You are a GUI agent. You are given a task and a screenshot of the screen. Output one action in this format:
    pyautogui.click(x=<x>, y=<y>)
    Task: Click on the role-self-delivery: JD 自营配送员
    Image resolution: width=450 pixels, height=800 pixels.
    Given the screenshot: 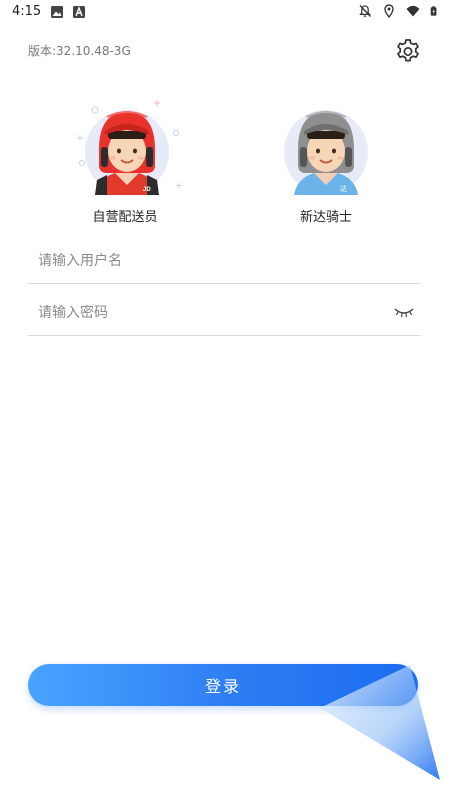 What is the action you would take?
    pyautogui.click(x=125, y=160)
    